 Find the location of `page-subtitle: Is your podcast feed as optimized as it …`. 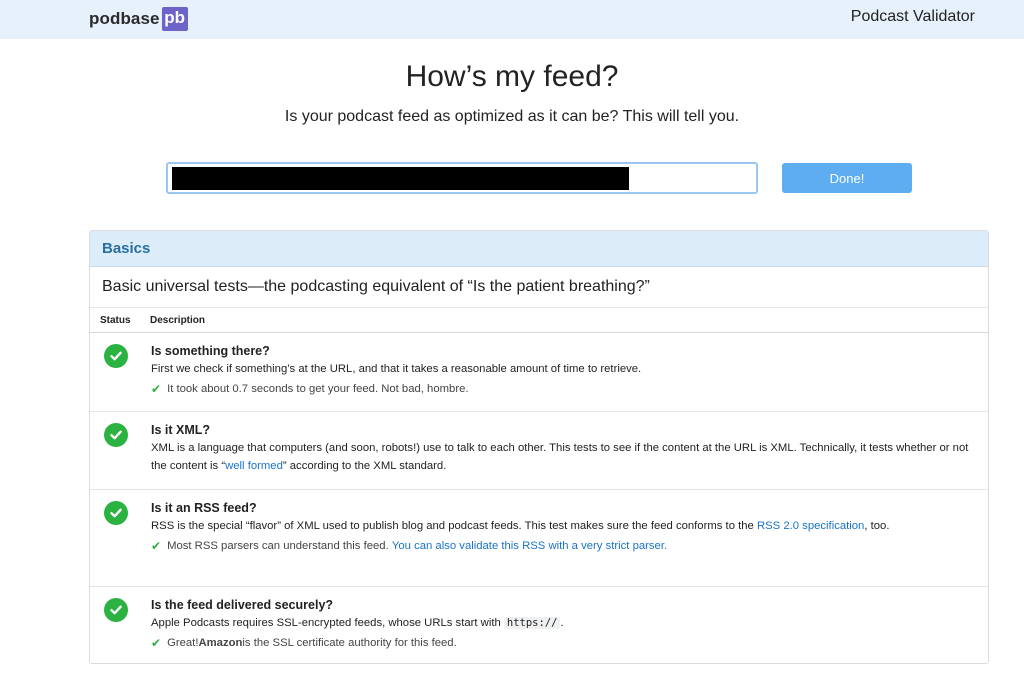

page-subtitle: Is your podcast feed as optimized as it … is located at coordinates (512, 116).